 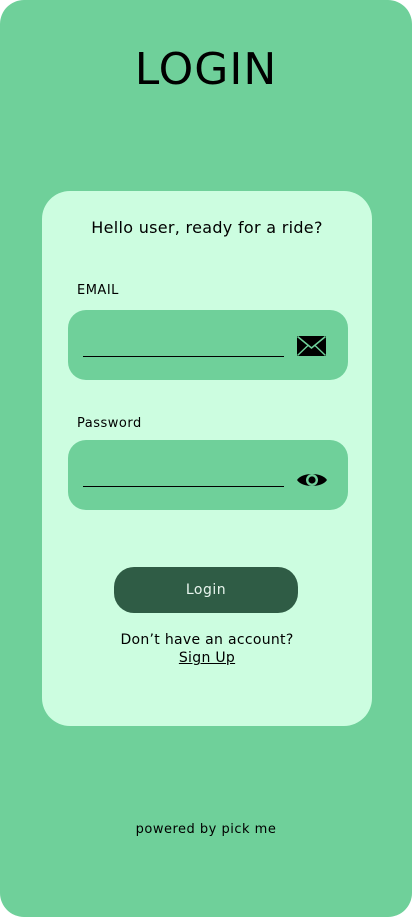 I want to click on signup-link: Sign Up, so click(x=207, y=658).